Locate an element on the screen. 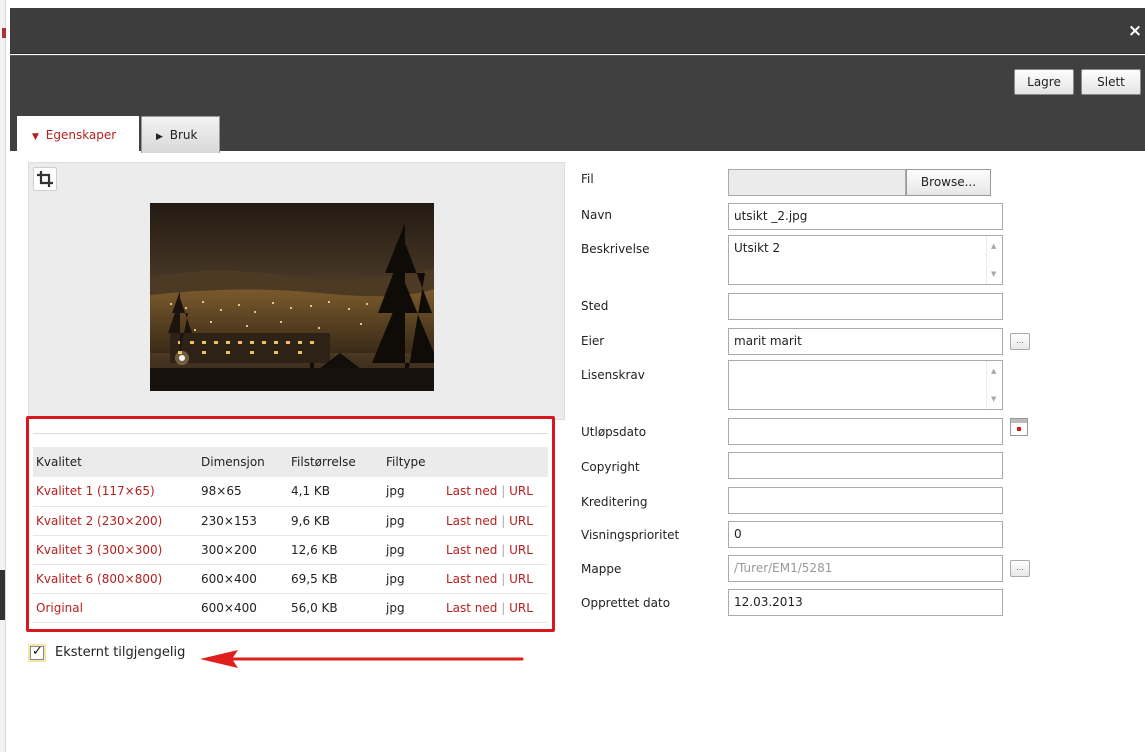 The height and width of the screenshot is (752, 1145). description-value: Utsikt 2 is located at coordinates (757, 248).